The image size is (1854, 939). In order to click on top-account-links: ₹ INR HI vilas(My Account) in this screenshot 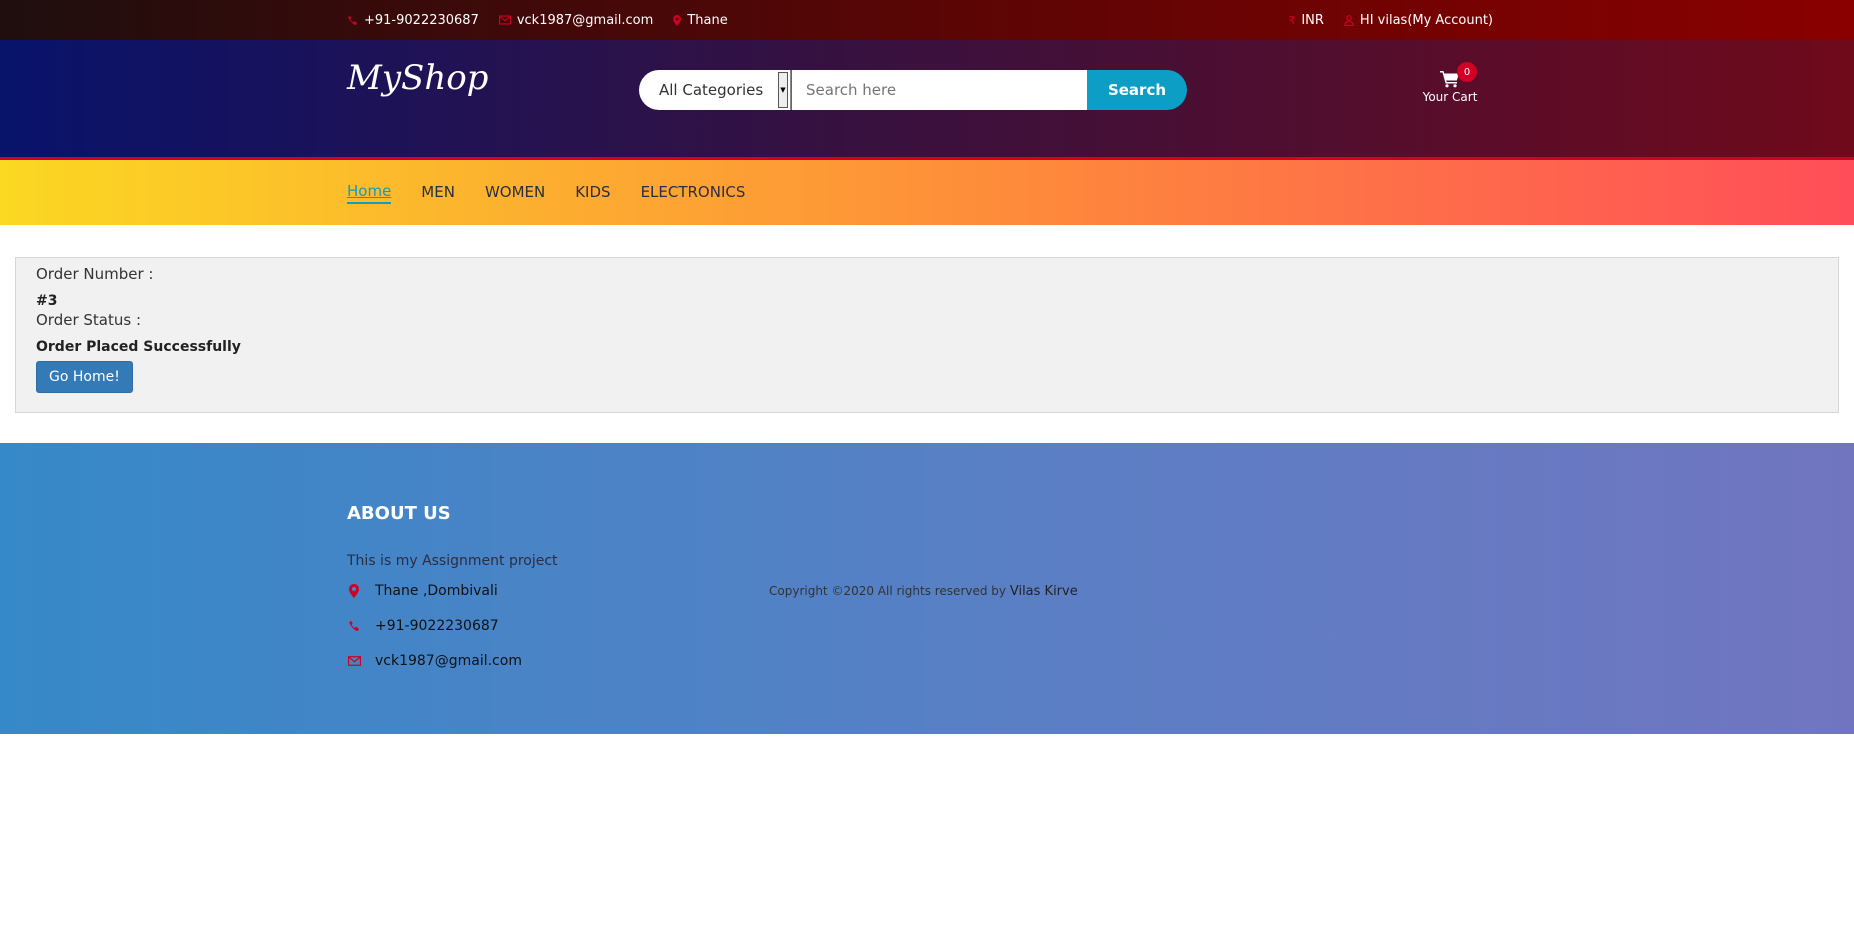, I will do `click(1390, 20)`.